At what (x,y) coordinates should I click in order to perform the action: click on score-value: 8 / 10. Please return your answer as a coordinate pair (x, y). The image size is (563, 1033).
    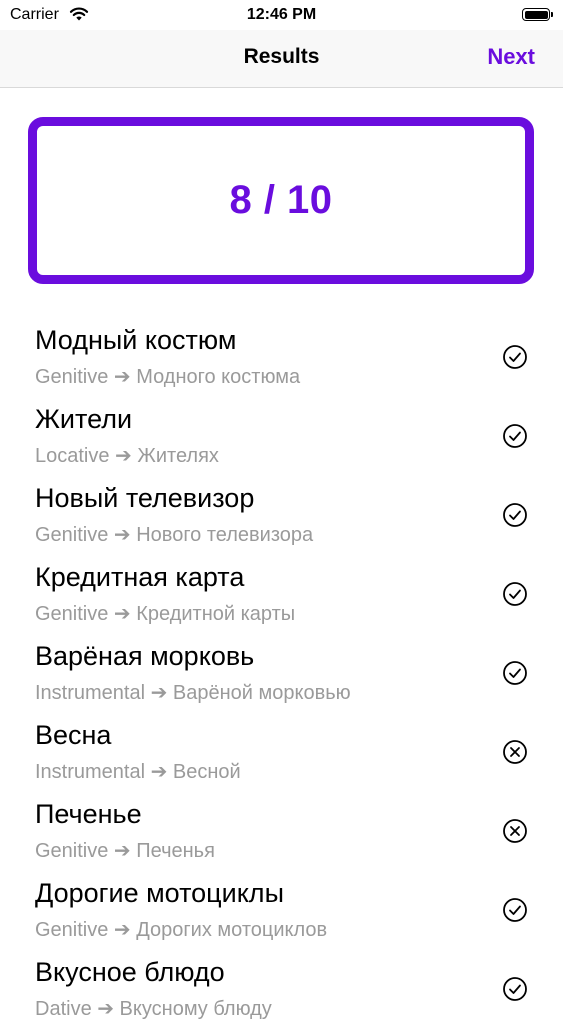
    Looking at the image, I should click on (281, 200).